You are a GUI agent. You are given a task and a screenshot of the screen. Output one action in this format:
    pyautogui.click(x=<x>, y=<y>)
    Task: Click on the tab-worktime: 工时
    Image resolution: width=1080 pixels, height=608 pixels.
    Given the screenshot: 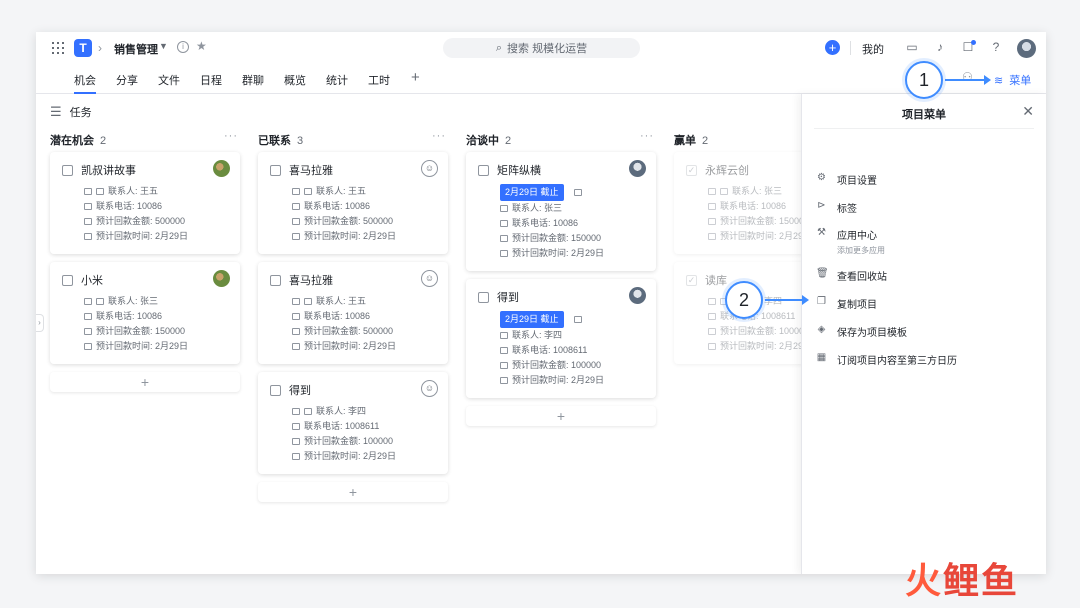 What is the action you would take?
    pyautogui.click(x=379, y=80)
    